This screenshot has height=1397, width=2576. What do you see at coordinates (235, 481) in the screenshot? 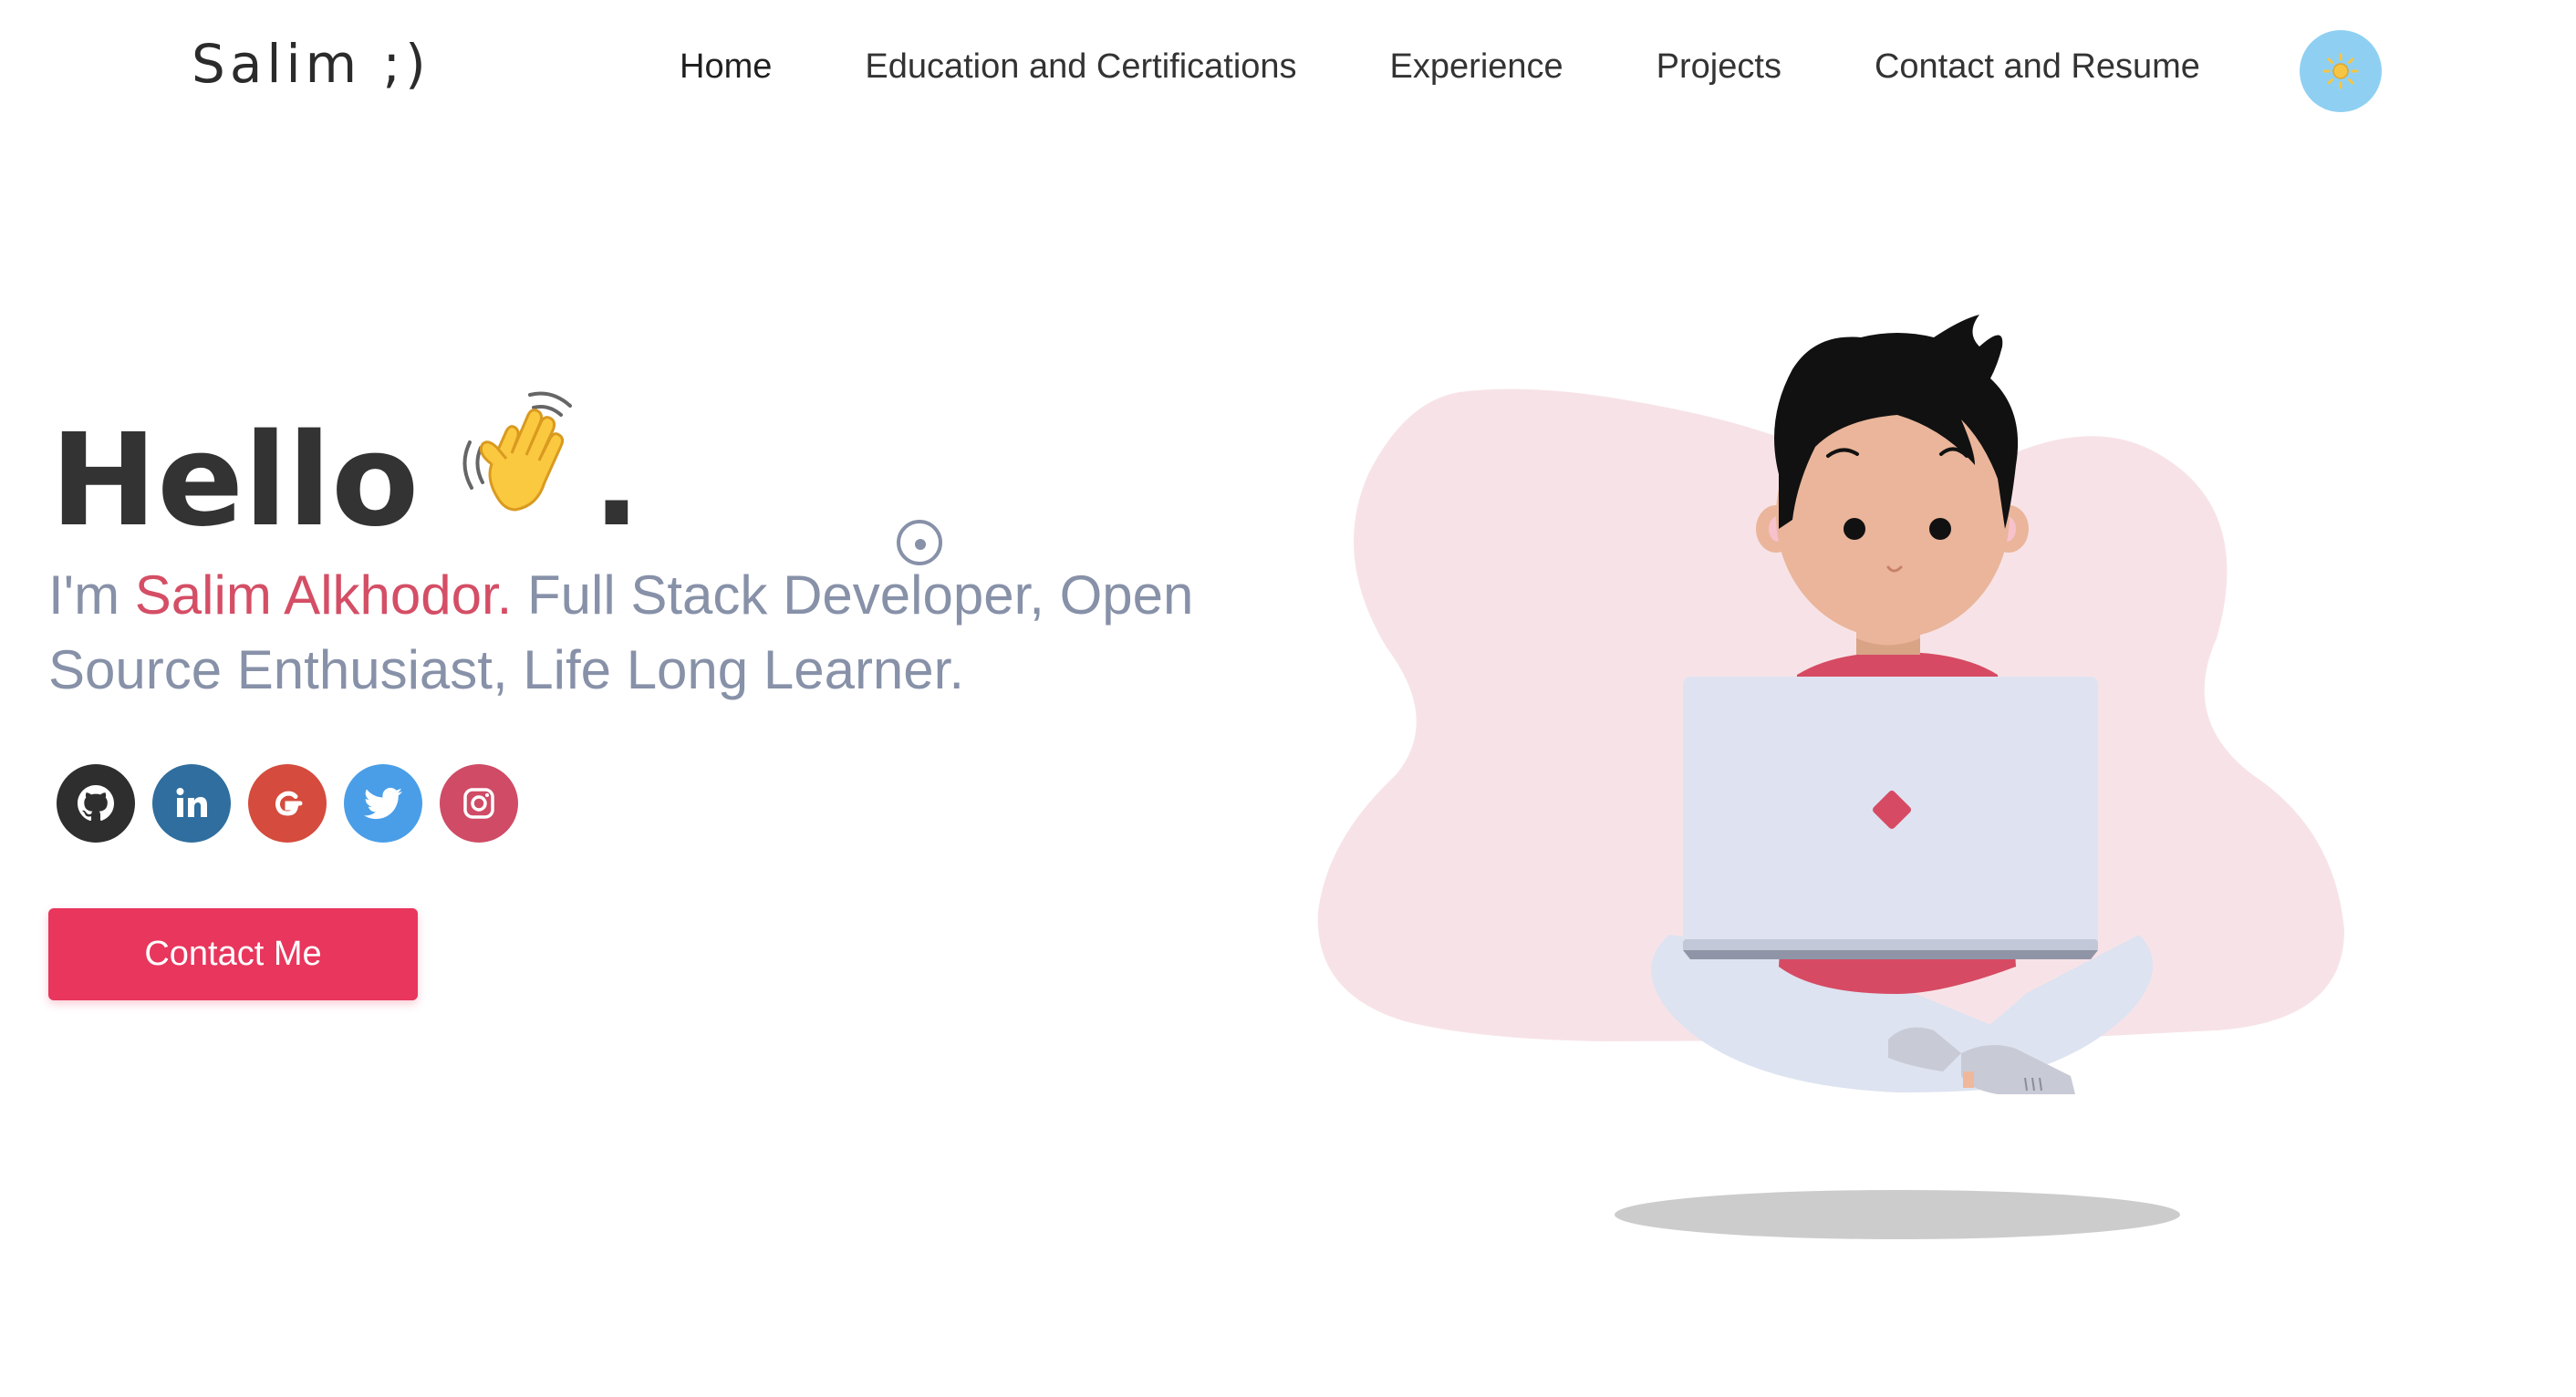
I see `greeting-text: Hello` at bounding box center [235, 481].